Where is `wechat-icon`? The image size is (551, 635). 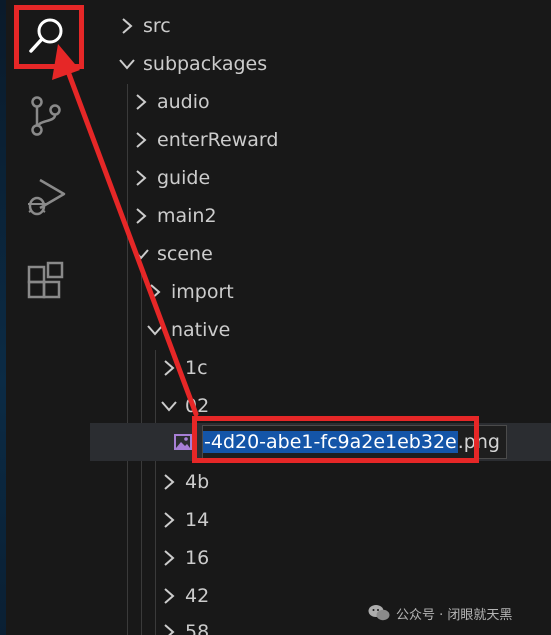
wechat-icon is located at coordinates (379, 613).